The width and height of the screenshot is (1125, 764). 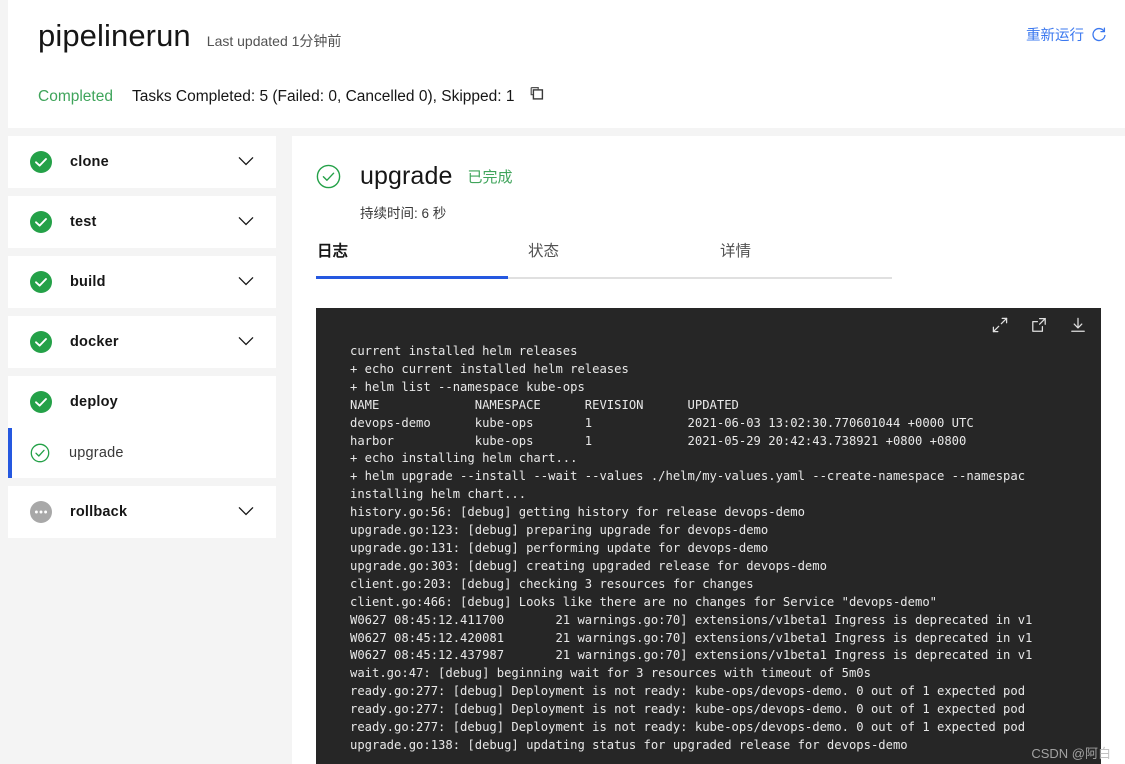 I want to click on rerun-button: 重新运行, so click(x=1066, y=34).